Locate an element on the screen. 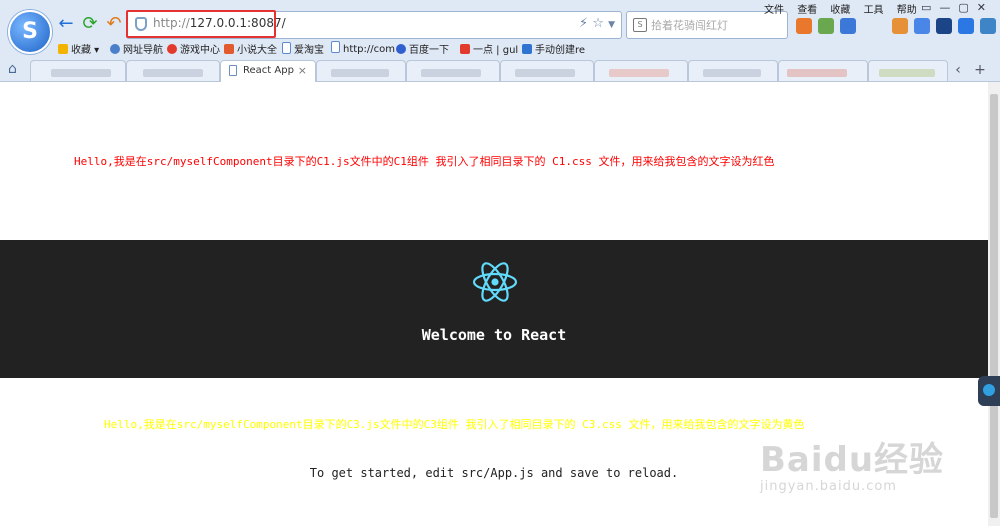  scissors-icon is located at coordinates (848, 26).